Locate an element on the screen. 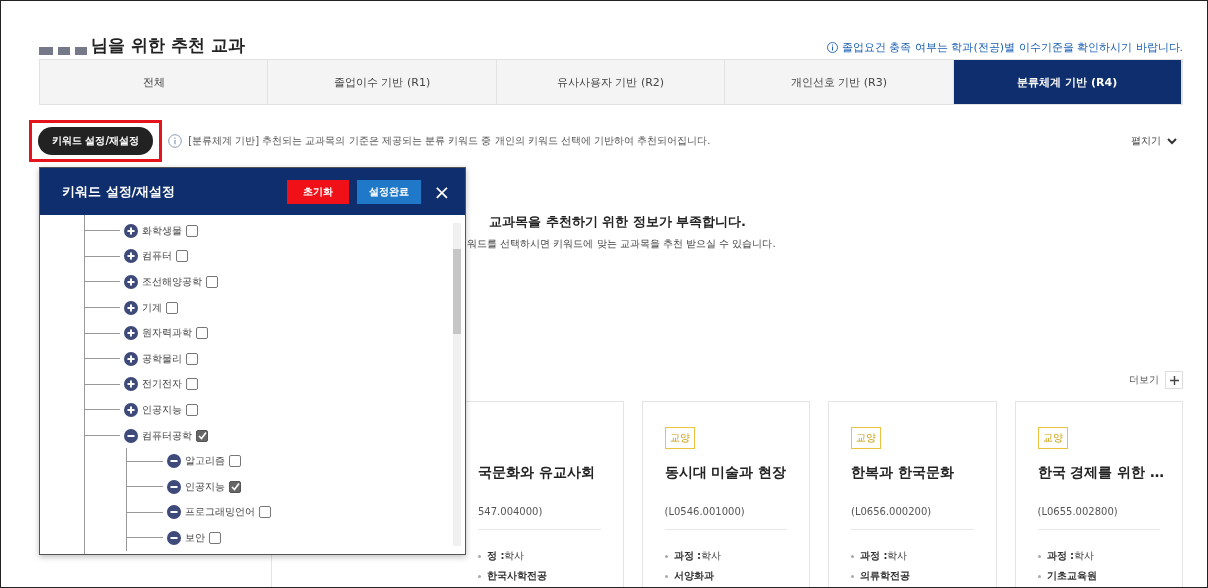  expand-toggle: 펼치기 is located at coordinates (1154, 141).